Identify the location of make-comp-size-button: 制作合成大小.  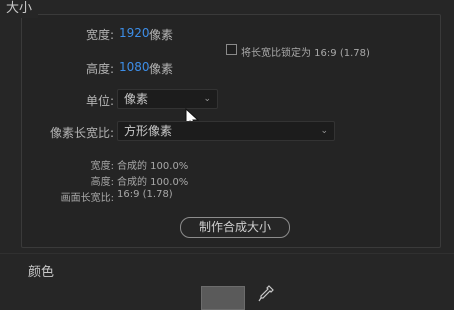
(235, 227).